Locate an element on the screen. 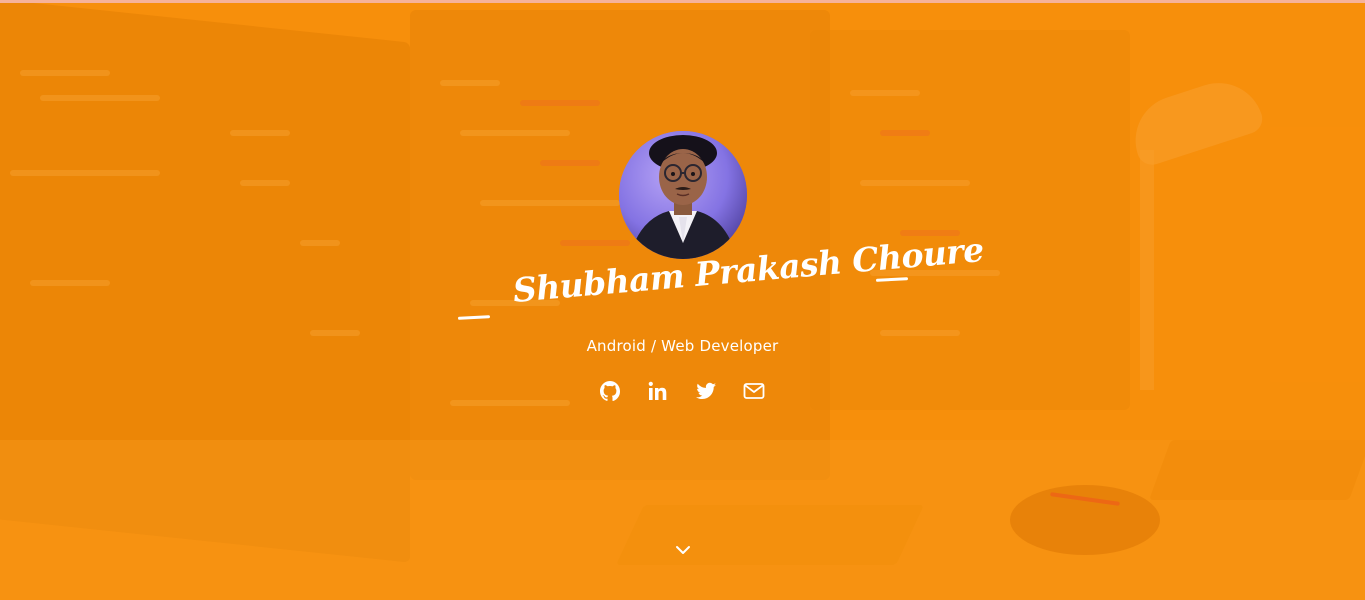  subtitle: Android / Web Developer is located at coordinates (682, 346).